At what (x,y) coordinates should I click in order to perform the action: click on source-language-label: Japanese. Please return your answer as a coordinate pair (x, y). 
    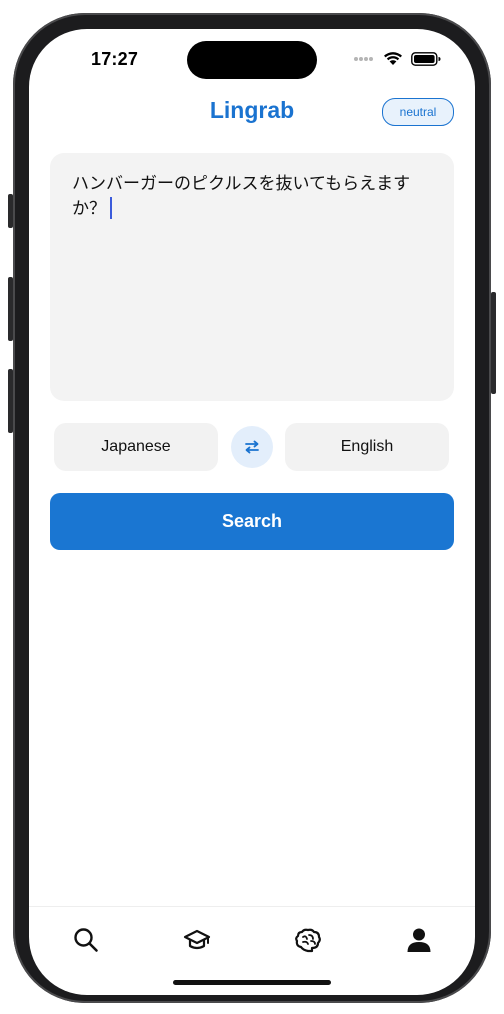
    Looking at the image, I should click on (136, 446).